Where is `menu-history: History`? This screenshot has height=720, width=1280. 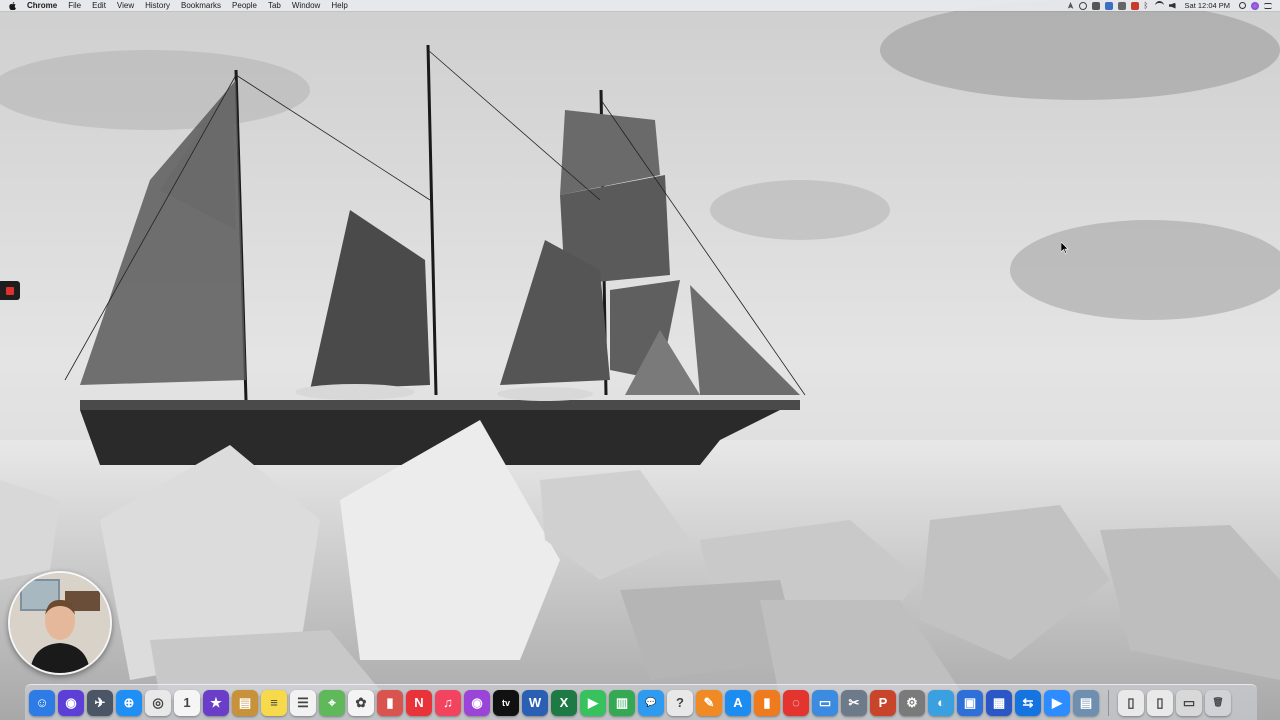 menu-history: History is located at coordinates (157, 5).